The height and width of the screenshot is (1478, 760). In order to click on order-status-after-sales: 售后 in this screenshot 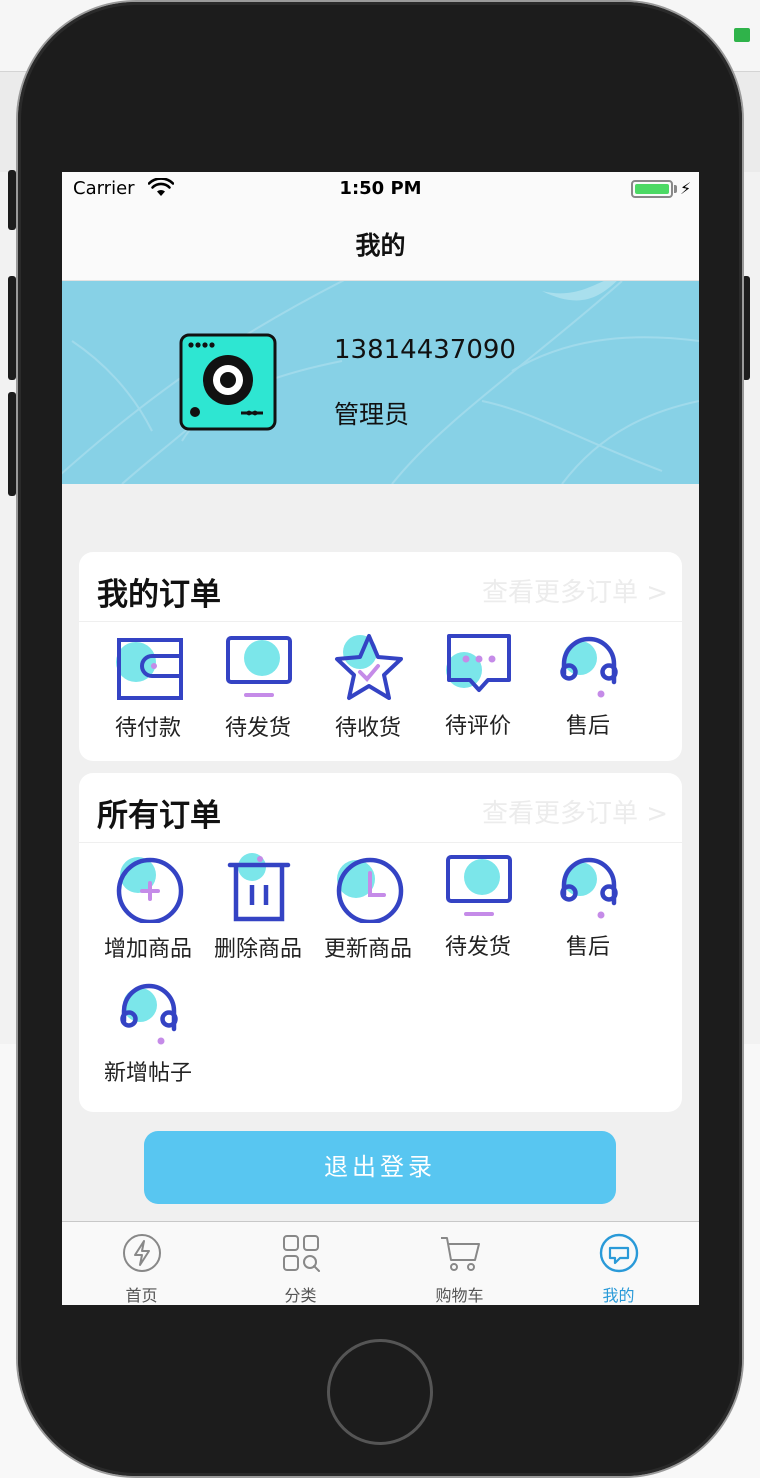, I will do `click(588, 682)`.